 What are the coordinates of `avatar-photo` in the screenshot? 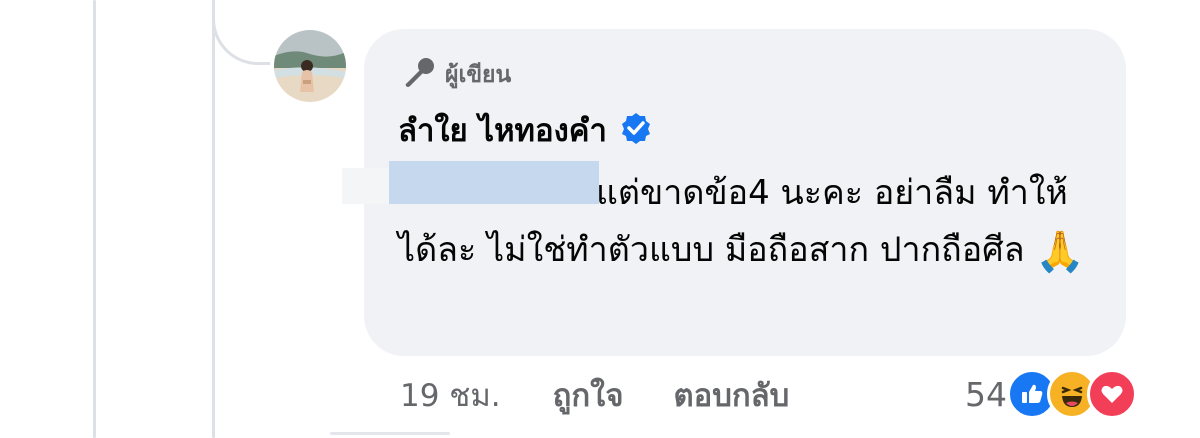 It's located at (310, 66).